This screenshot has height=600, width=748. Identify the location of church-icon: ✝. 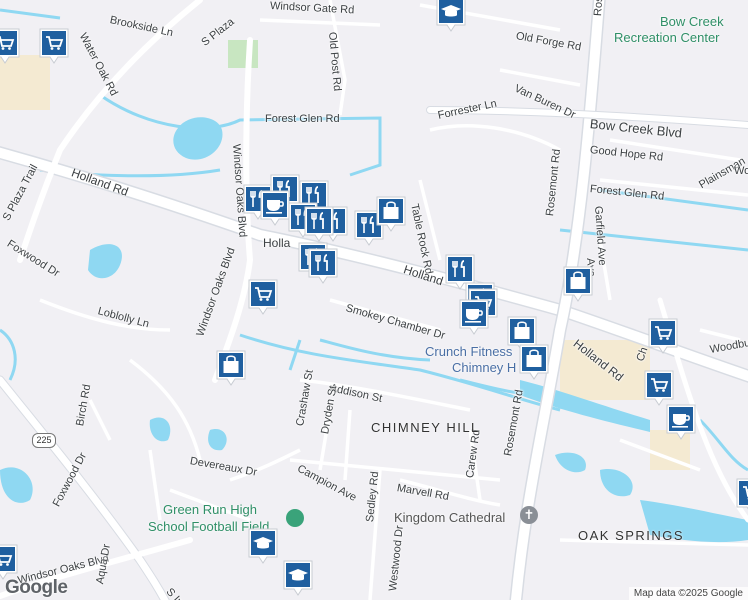
(529, 515).